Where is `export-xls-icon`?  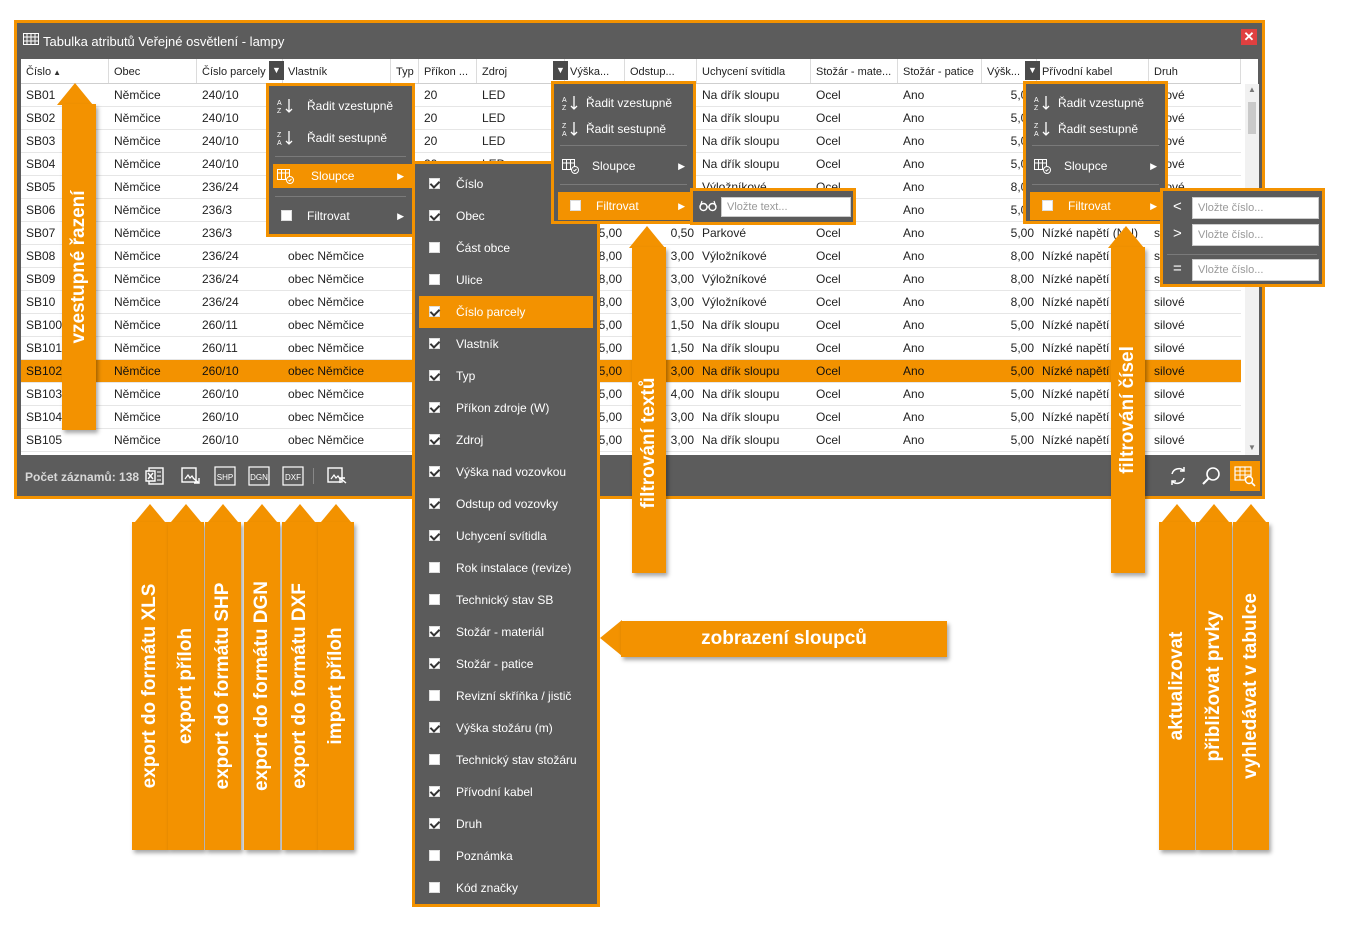 export-xls-icon is located at coordinates (156, 476).